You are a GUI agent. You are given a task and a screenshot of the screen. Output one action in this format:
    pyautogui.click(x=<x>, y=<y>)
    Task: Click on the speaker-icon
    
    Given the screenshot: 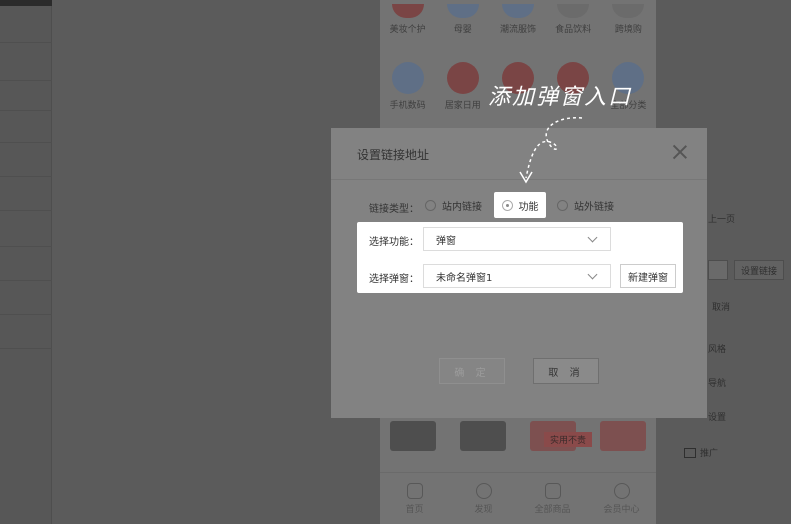 What is the action you would take?
    pyautogui.click(x=690, y=452)
    